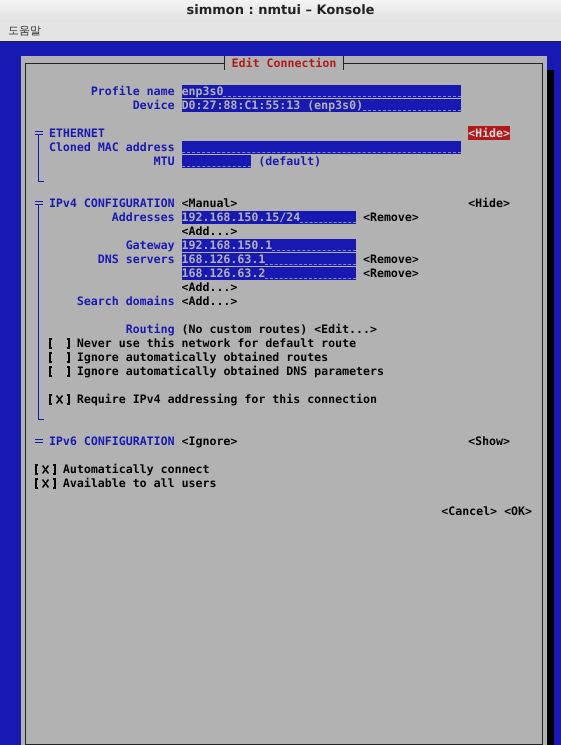 Image resolution: width=561 pixels, height=745 pixels. I want to click on field-note: (default), so click(290, 161).